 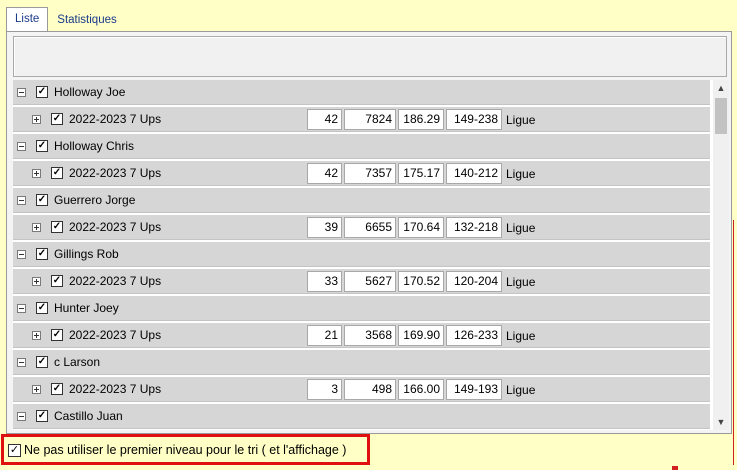 I want to click on tree-row-season: ✓ 2022-2023 7 Ups 33 5627 170.52 120-204 Ligue, so click(x=361, y=281).